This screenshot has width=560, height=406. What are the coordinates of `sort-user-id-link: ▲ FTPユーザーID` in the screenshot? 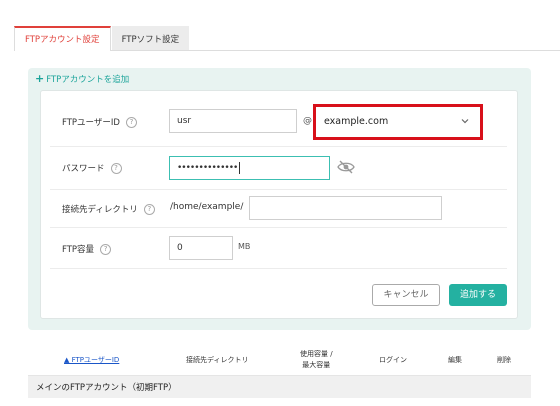 It's located at (91, 360).